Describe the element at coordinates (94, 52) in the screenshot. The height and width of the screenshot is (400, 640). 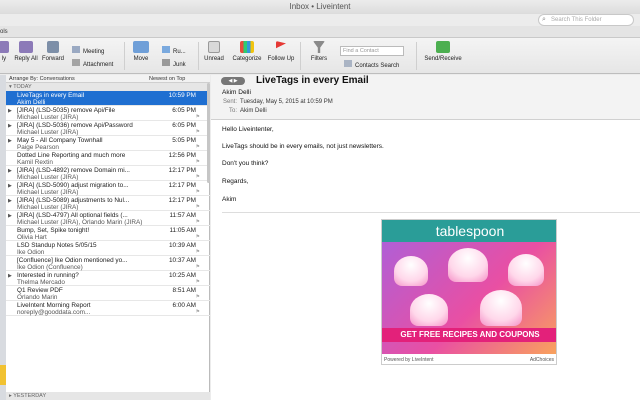
I see `meeting-label: Meeting` at that location.